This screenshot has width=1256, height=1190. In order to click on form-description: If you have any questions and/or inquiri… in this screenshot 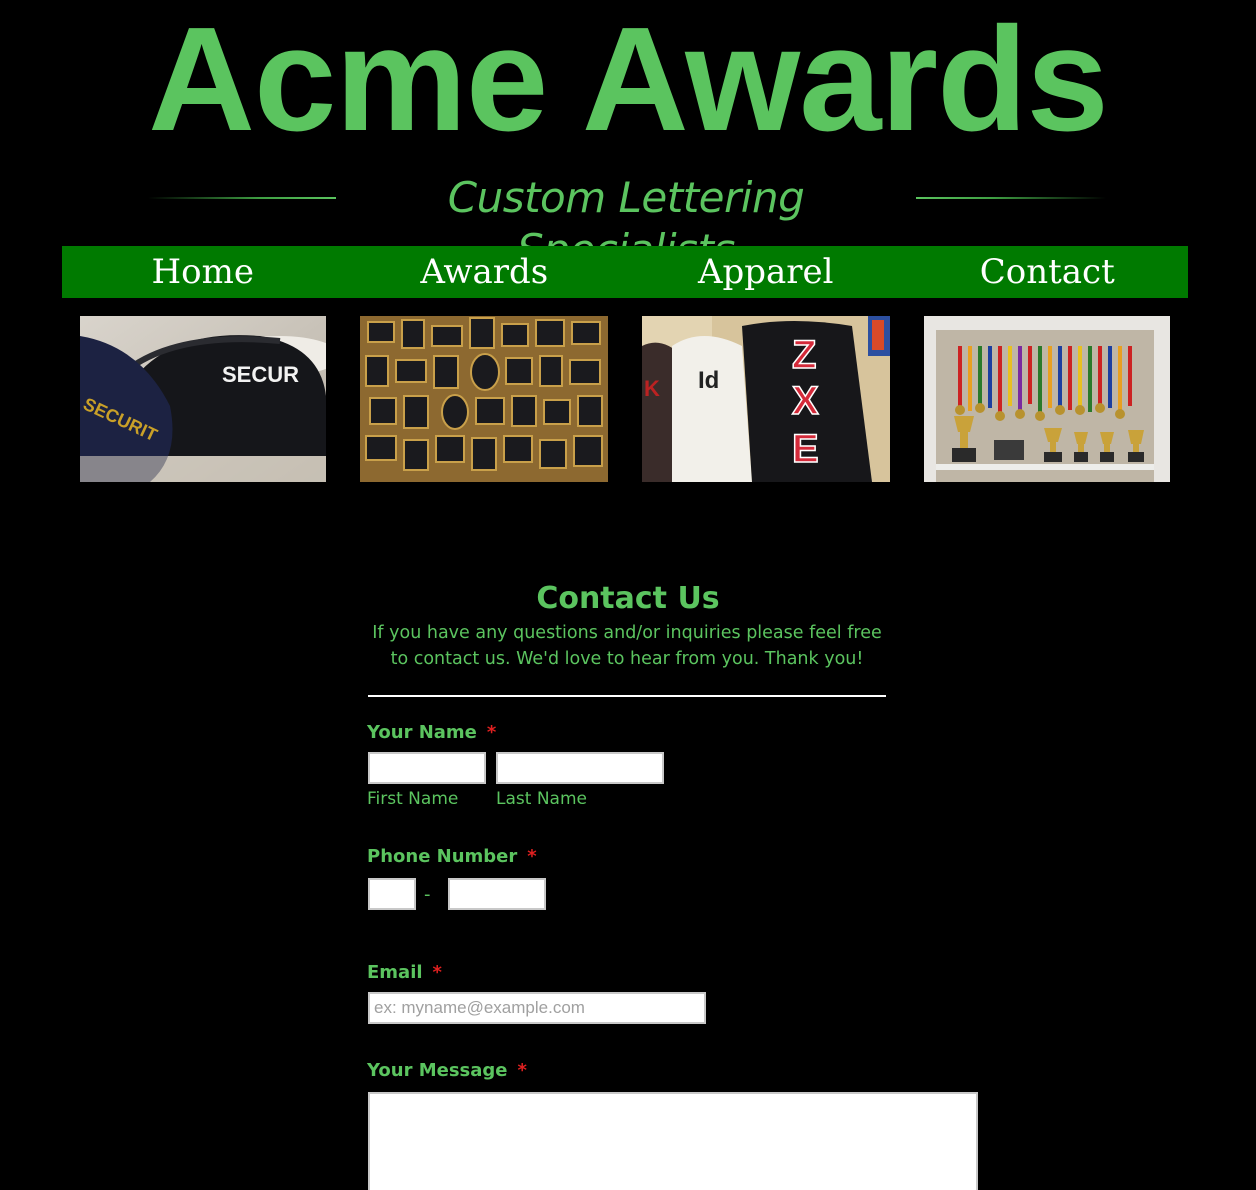, I will do `click(627, 646)`.